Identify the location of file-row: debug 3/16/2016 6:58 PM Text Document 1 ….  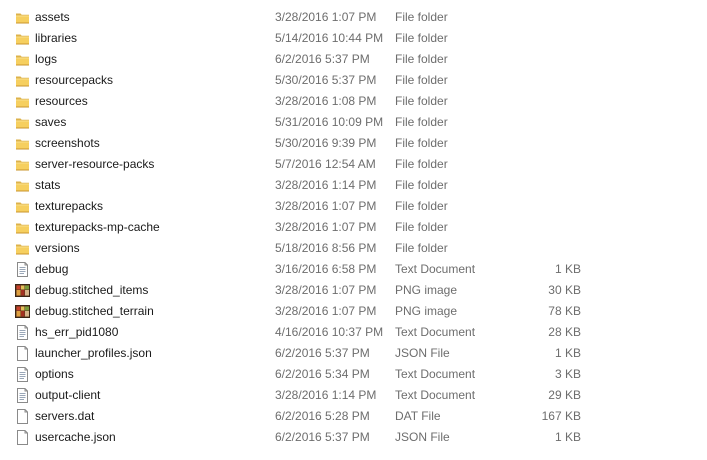
(353, 269).